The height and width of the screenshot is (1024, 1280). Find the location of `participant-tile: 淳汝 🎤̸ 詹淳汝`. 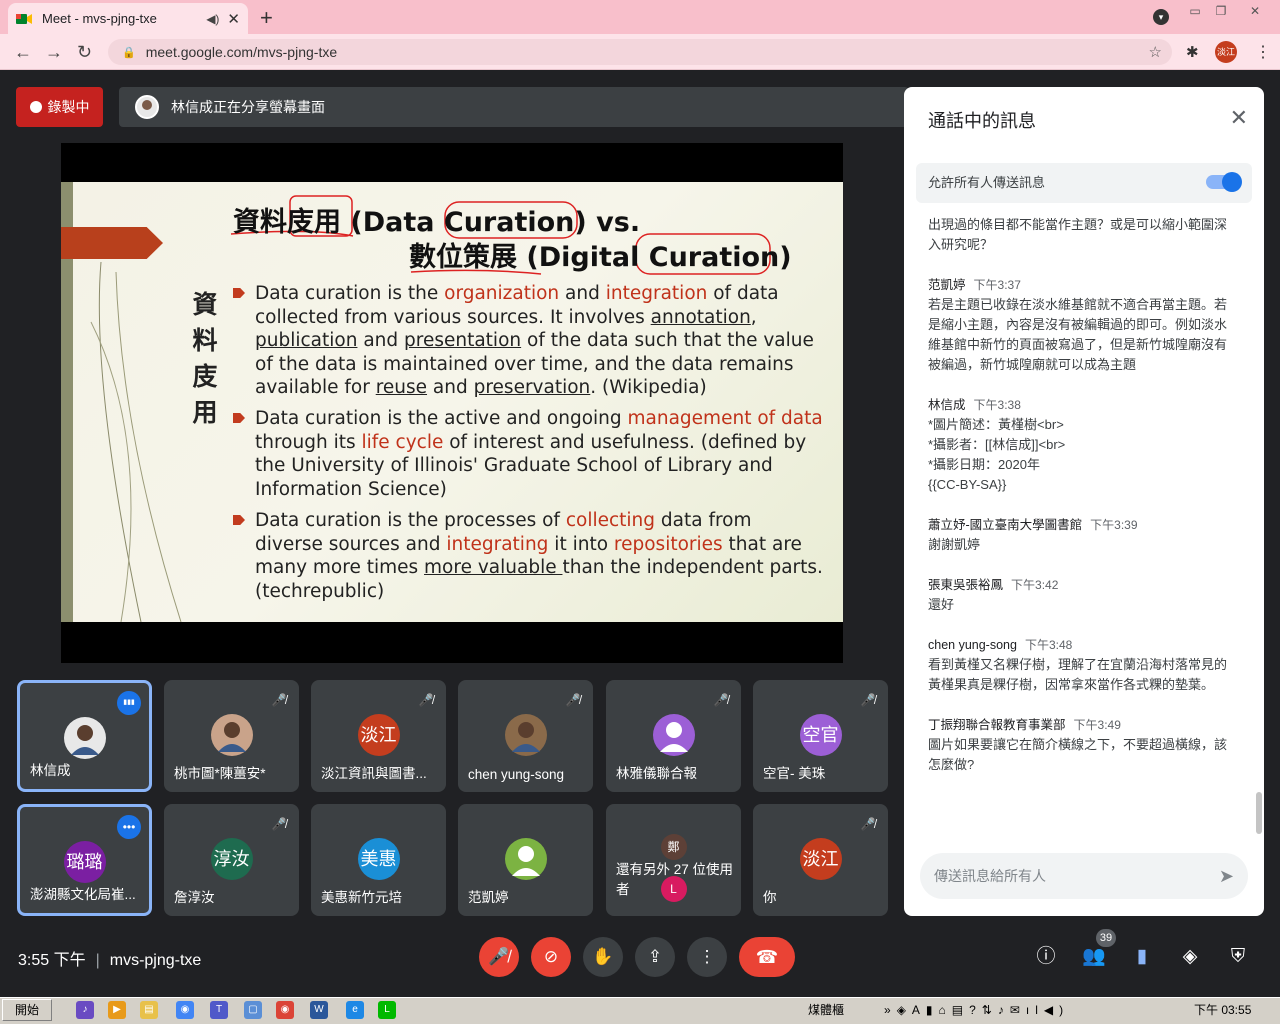

participant-tile: 淳汝 🎤̸ 詹淳汝 is located at coordinates (231, 860).